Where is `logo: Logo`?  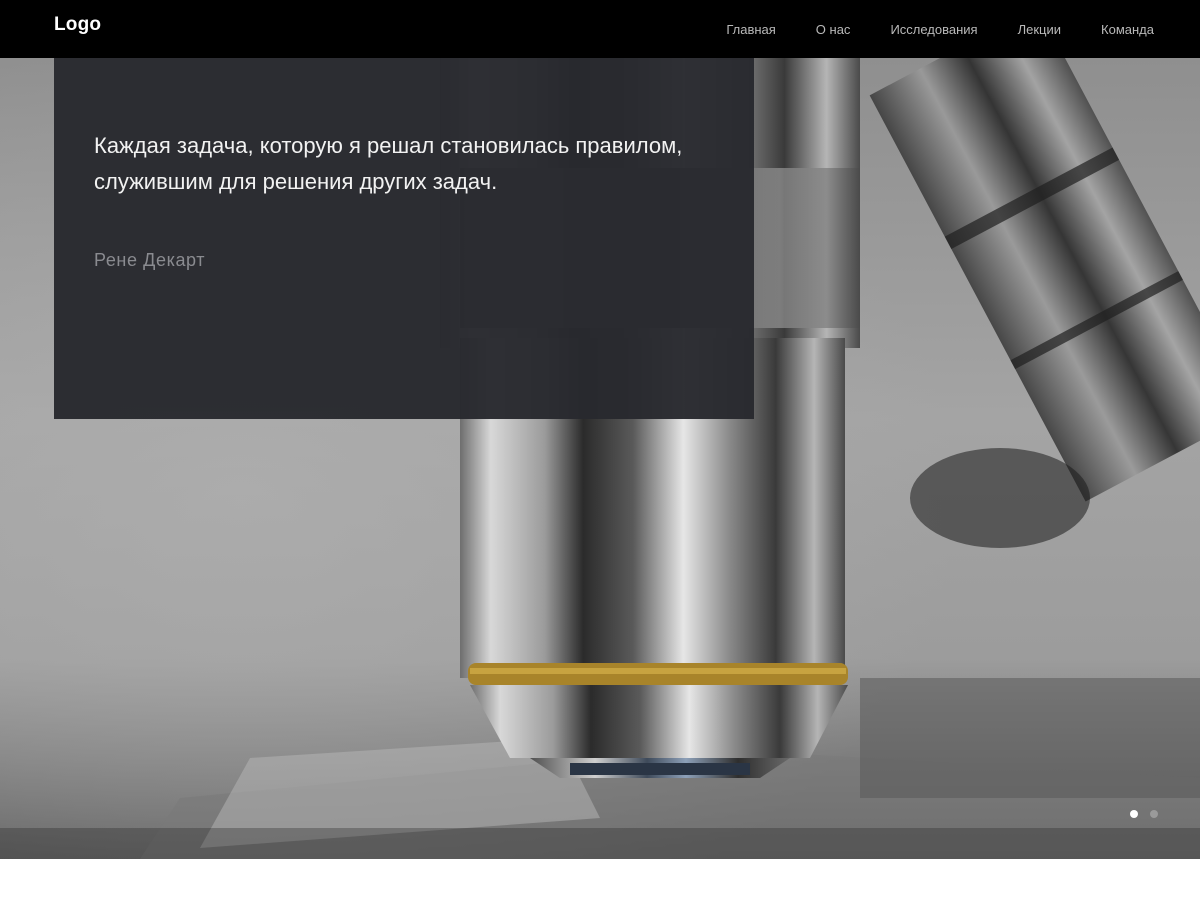 logo: Logo is located at coordinates (77, 25).